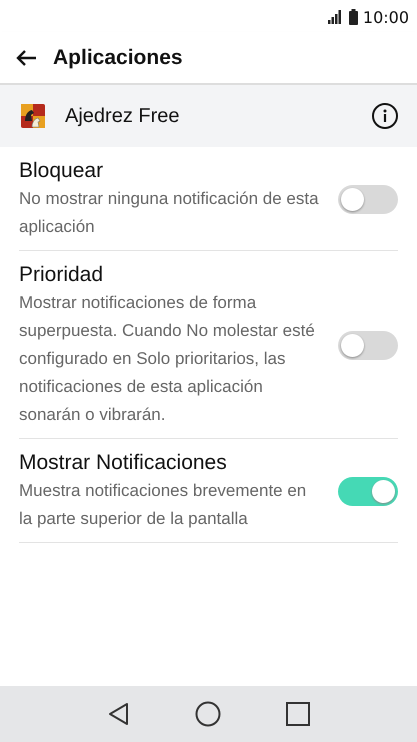 The width and height of the screenshot is (417, 742). Describe the element at coordinates (122, 116) in the screenshot. I see `app-name: Ajedrez Free` at that location.